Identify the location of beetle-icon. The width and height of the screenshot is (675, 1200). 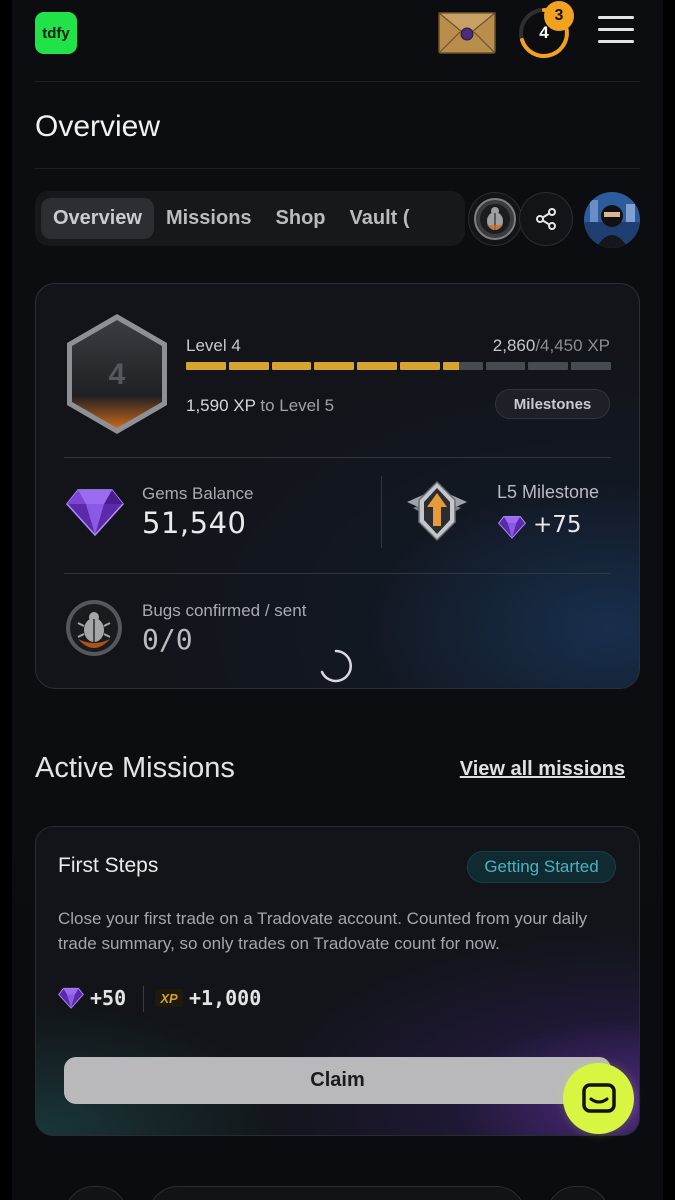
(495, 219).